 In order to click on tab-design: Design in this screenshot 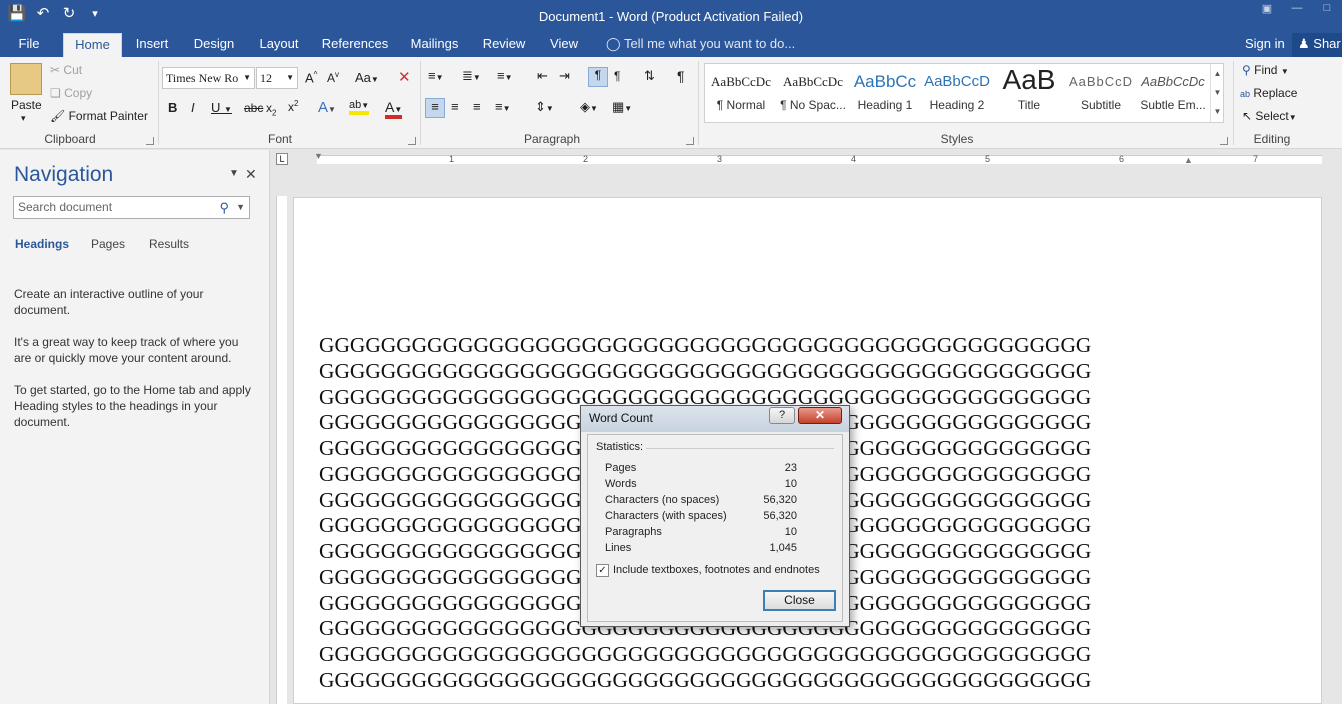, I will do `click(214, 45)`.